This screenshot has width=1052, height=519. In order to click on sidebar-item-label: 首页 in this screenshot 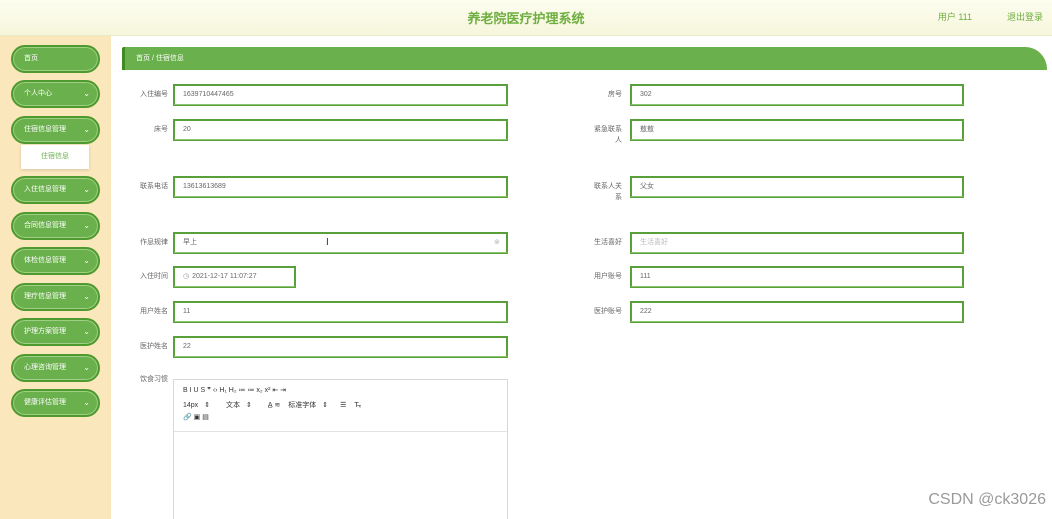, I will do `click(31, 58)`.